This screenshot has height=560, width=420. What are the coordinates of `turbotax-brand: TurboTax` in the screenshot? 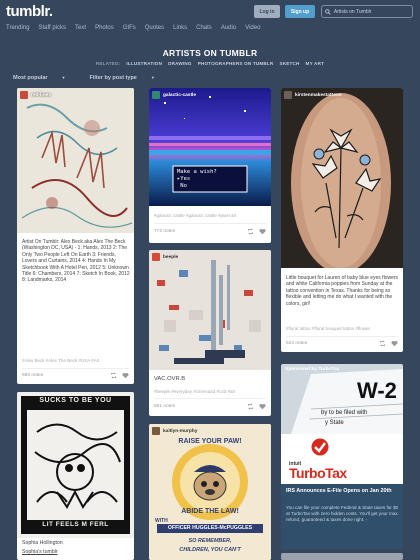 It's located at (318, 473).